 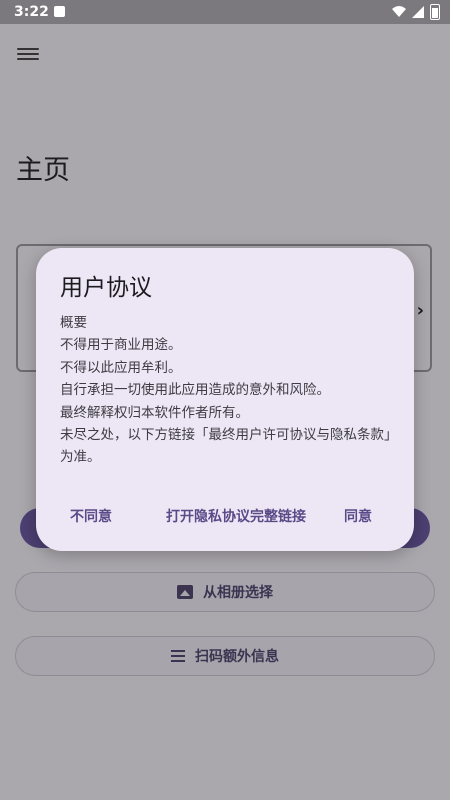 I want to click on open-privacy-link-button: 打开隐私协议完整链接, so click(x=236, y=516).